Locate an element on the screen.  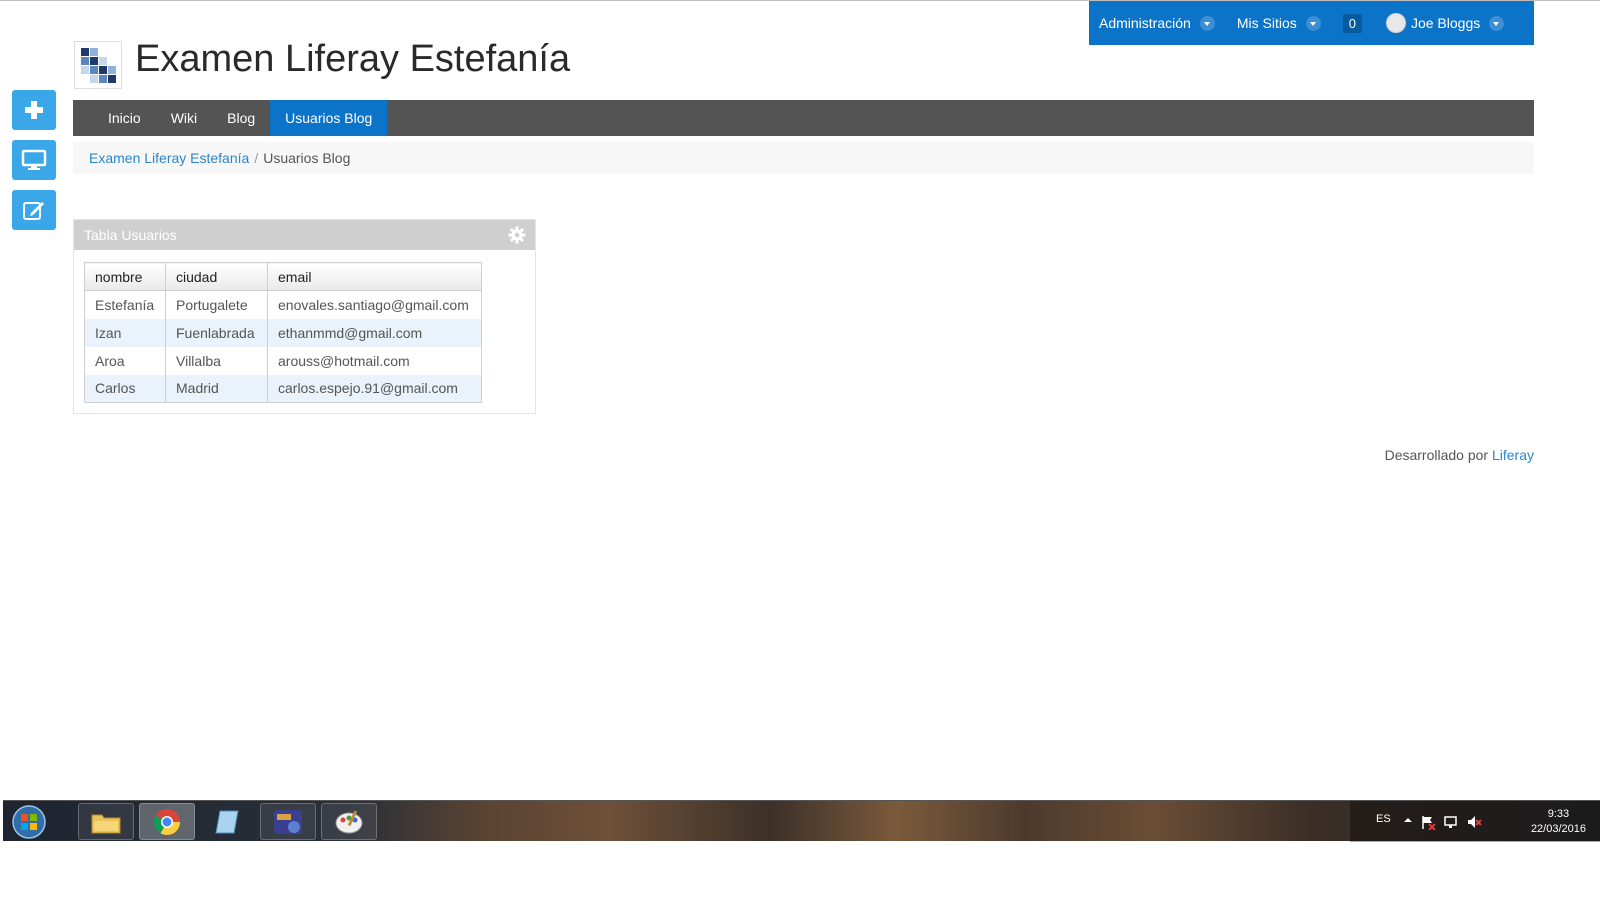
action-center-flag-icon is located at coordinates (1428, 822).